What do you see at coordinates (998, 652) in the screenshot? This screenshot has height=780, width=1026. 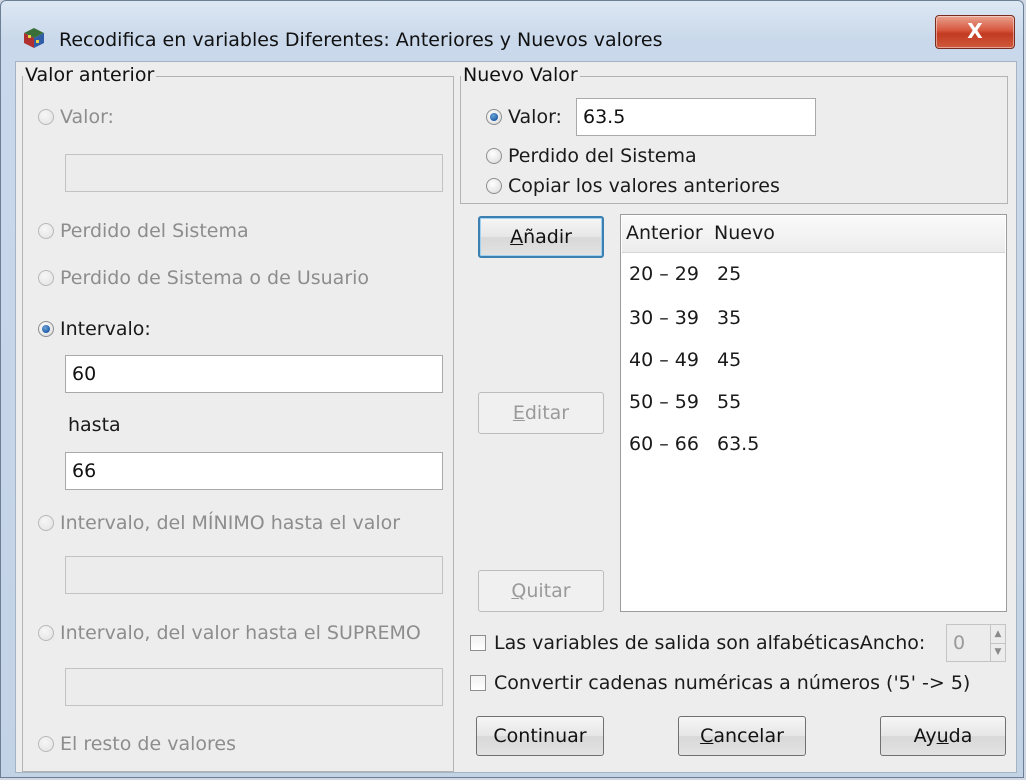 I see `spin-down-arrow-icon: ▼` at bounding box center [998, 652].